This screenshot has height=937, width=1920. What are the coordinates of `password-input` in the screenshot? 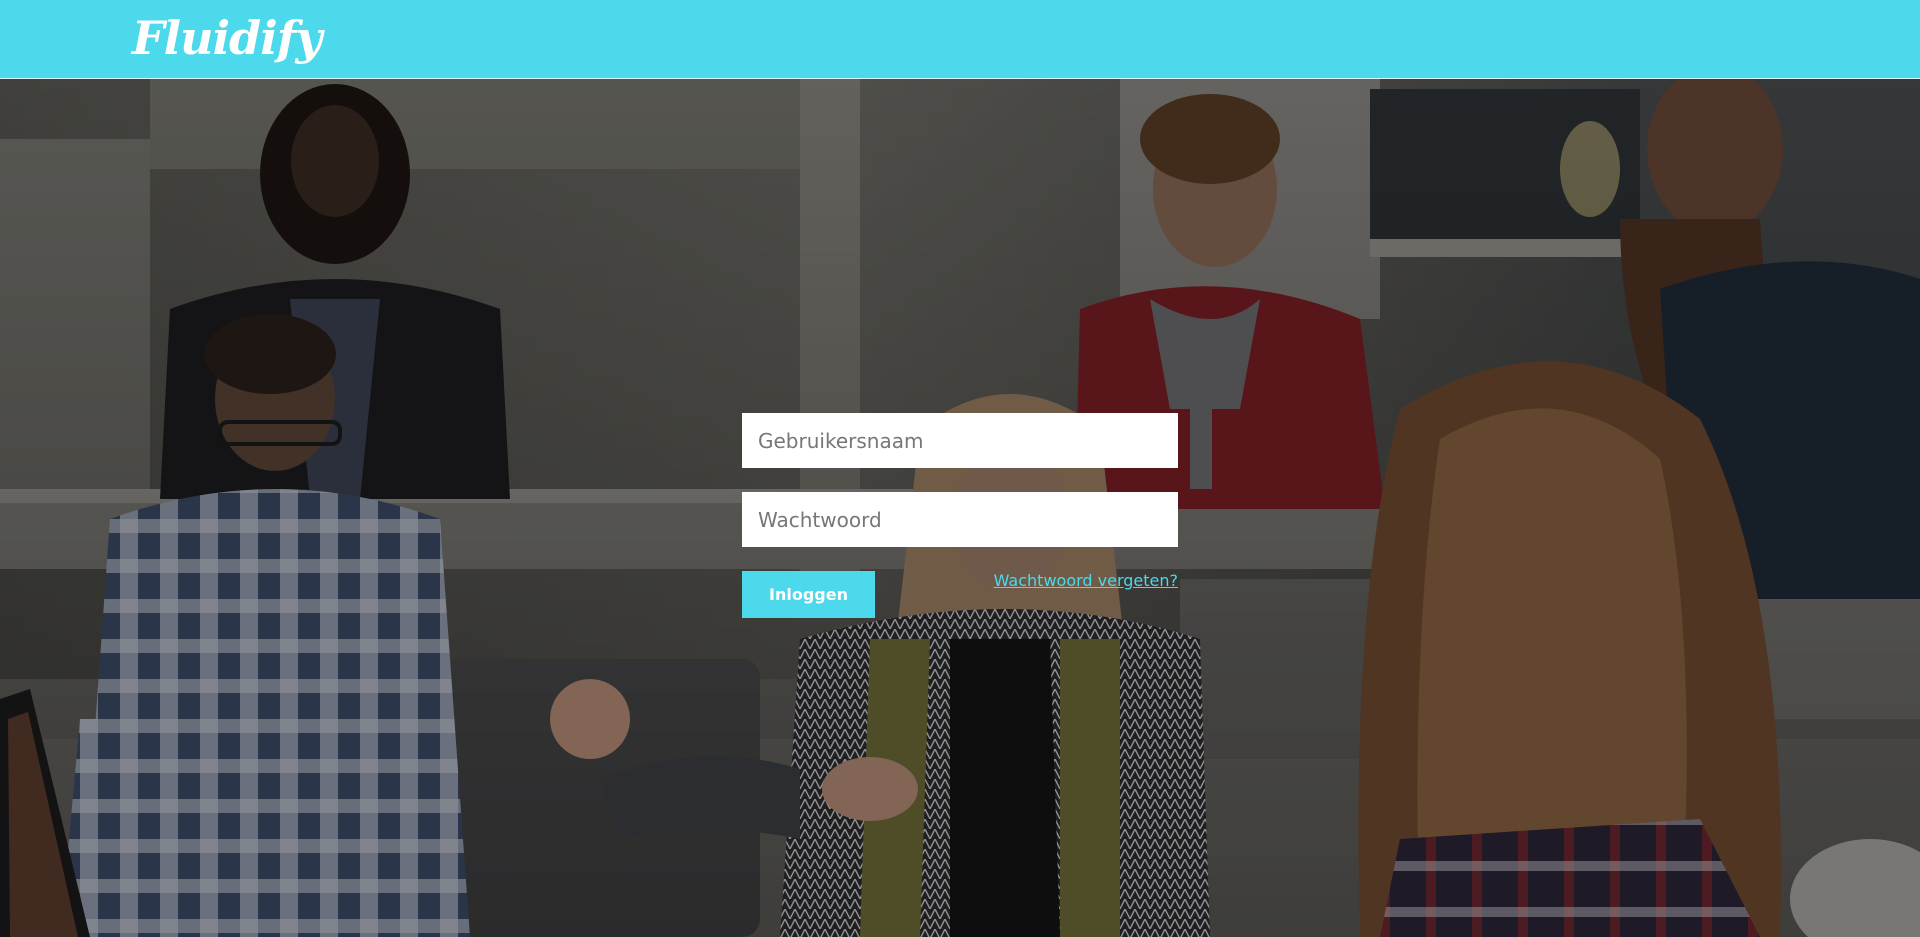 It's located at (960, 519).